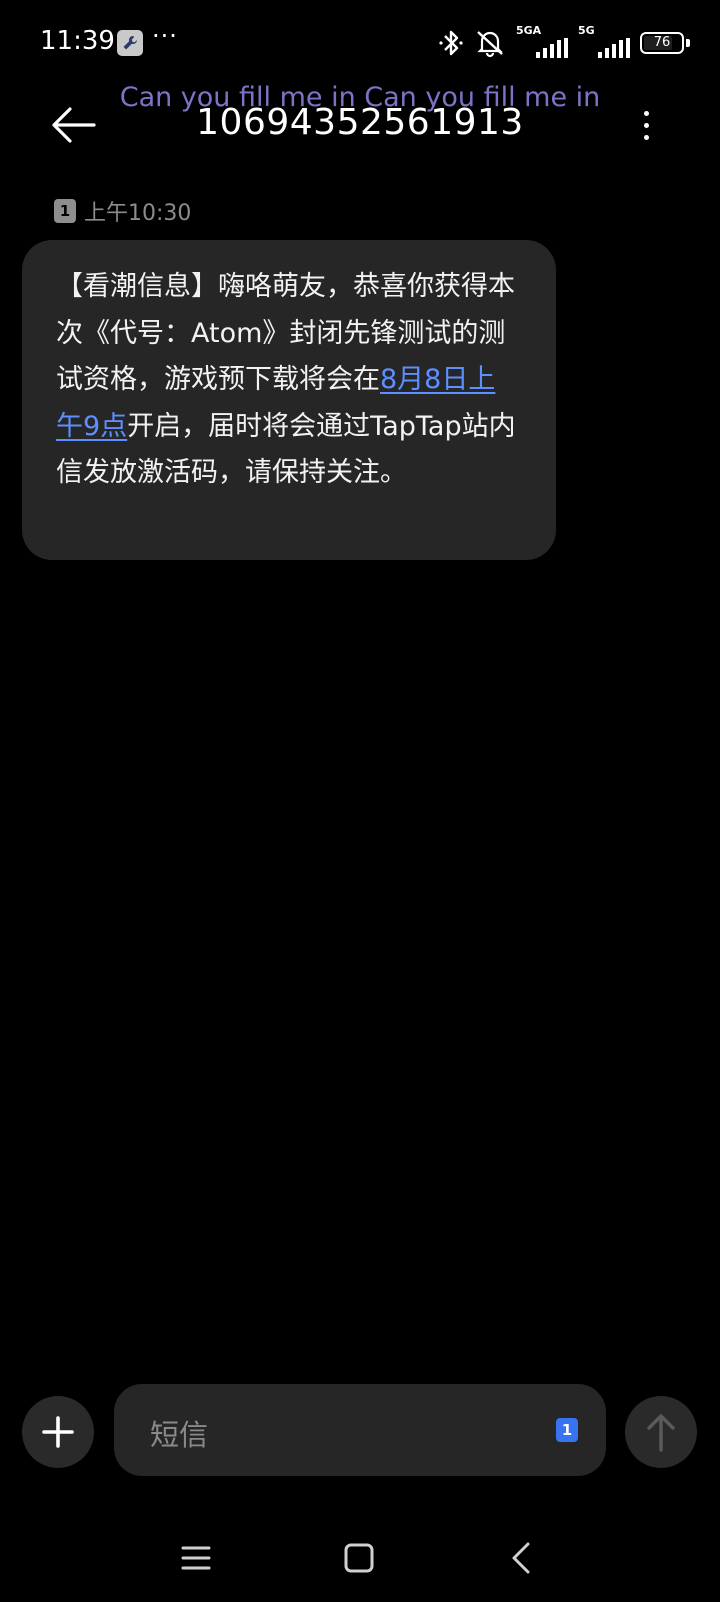  I want to click on send-button, so click(661, 1432).